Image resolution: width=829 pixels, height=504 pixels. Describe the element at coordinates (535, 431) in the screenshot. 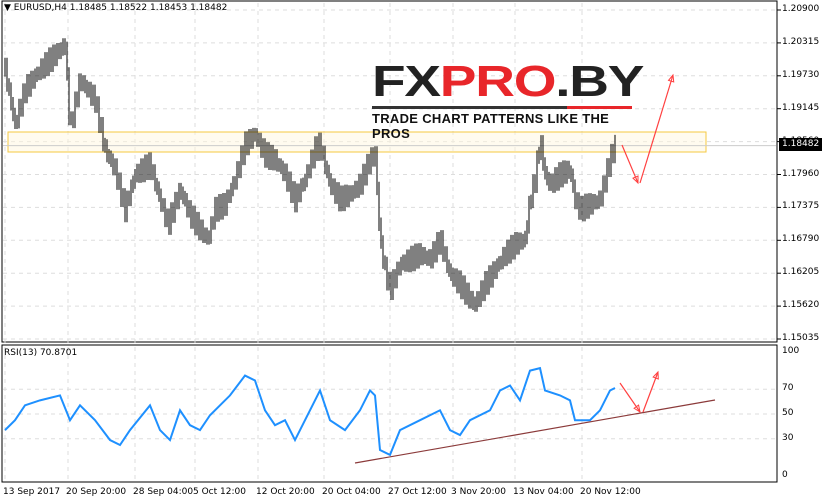

I see `rsi-trendline` at that location.